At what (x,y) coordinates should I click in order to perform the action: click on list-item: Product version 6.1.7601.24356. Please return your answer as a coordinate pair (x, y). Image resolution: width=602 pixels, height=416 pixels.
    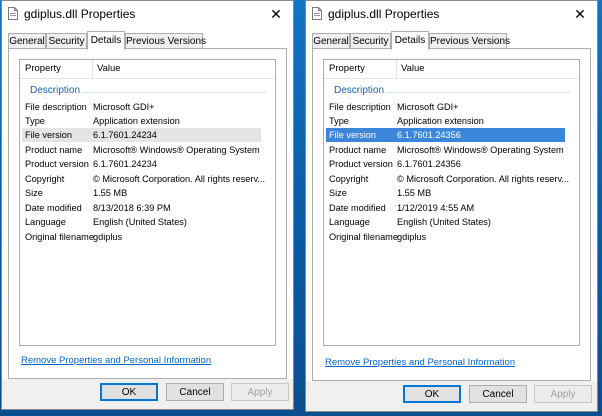
    Looking at the image, I should click on (445, 164).